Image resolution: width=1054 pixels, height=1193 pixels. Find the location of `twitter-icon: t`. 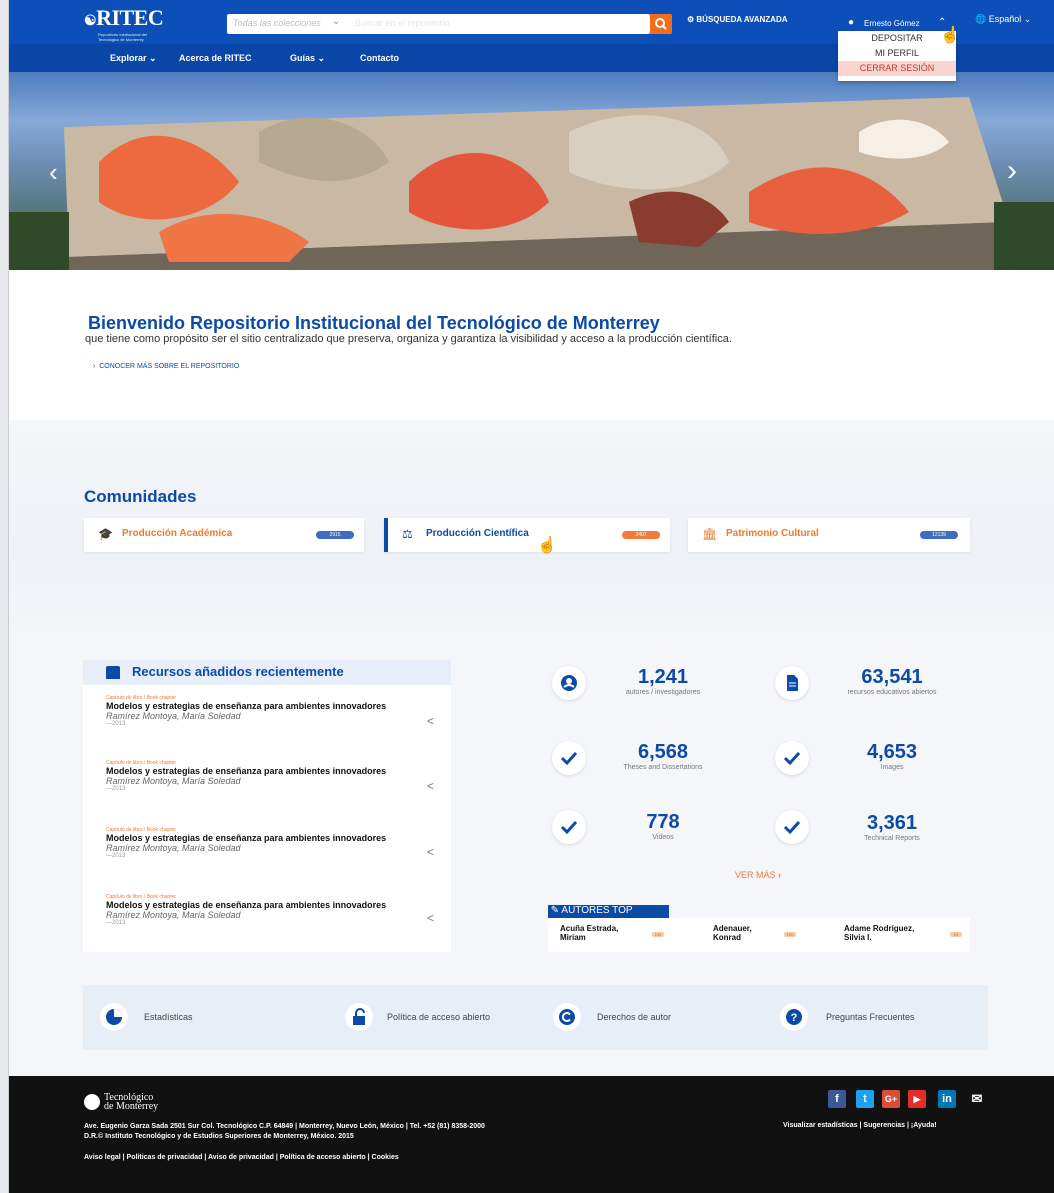

twitter-icon: t is located at coordinates (865, 1099).